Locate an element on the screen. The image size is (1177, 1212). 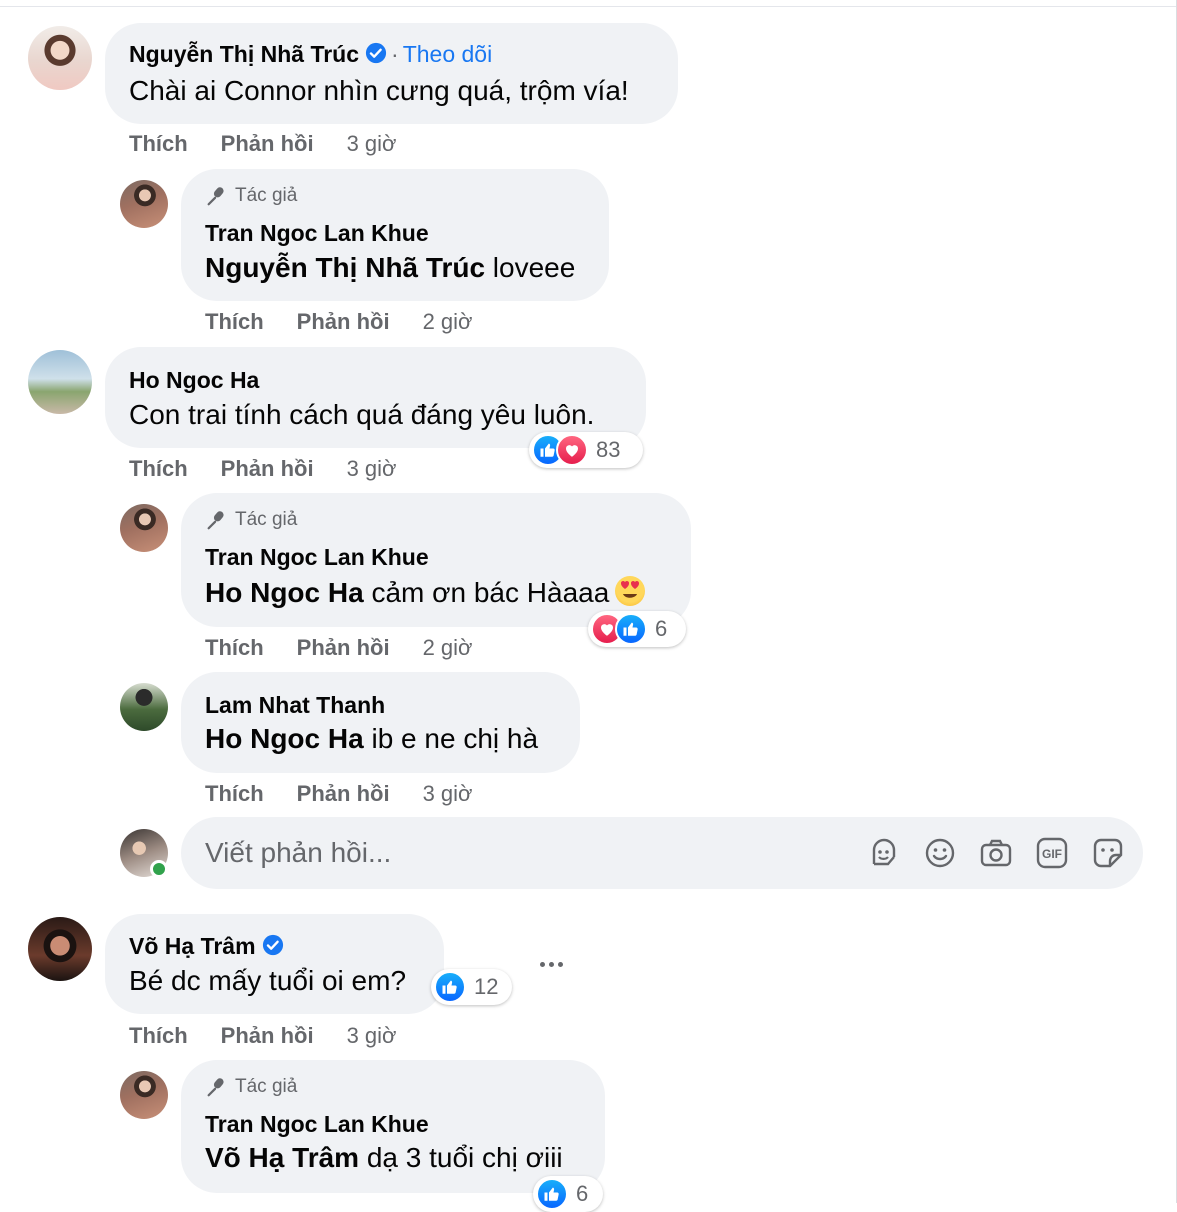
love-reaction-icon is located at coordinates (572, 450).